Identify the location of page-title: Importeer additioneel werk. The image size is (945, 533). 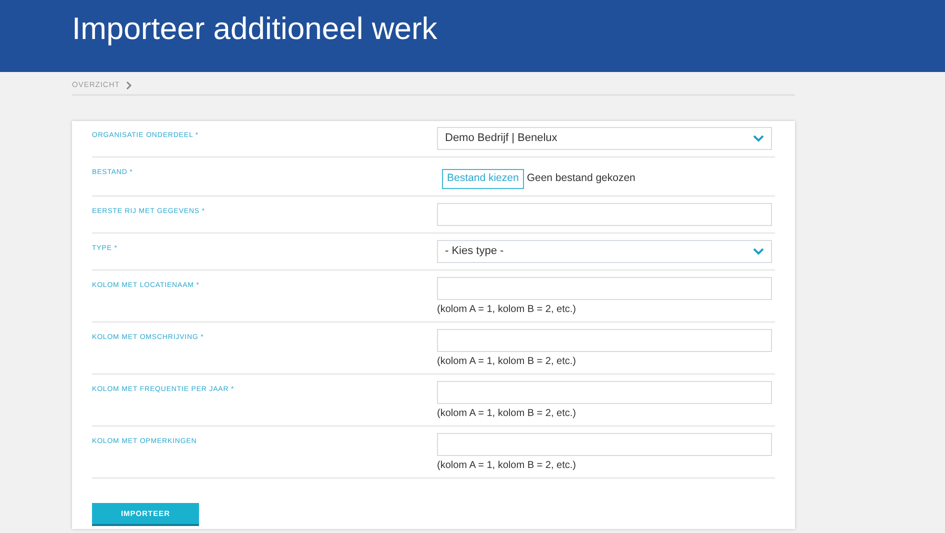
(255, 29).